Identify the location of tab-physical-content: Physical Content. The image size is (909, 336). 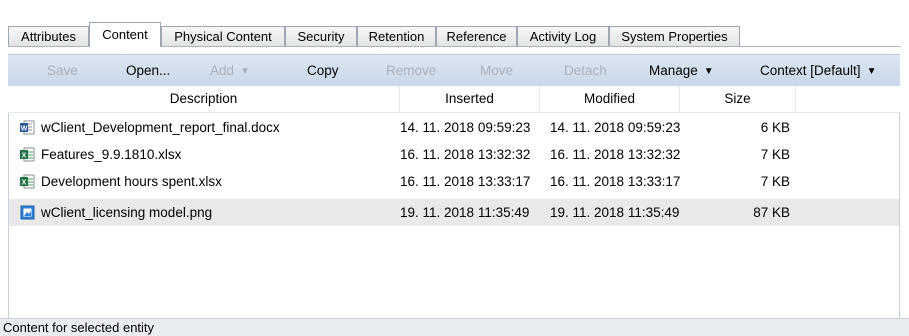
(223, 36).